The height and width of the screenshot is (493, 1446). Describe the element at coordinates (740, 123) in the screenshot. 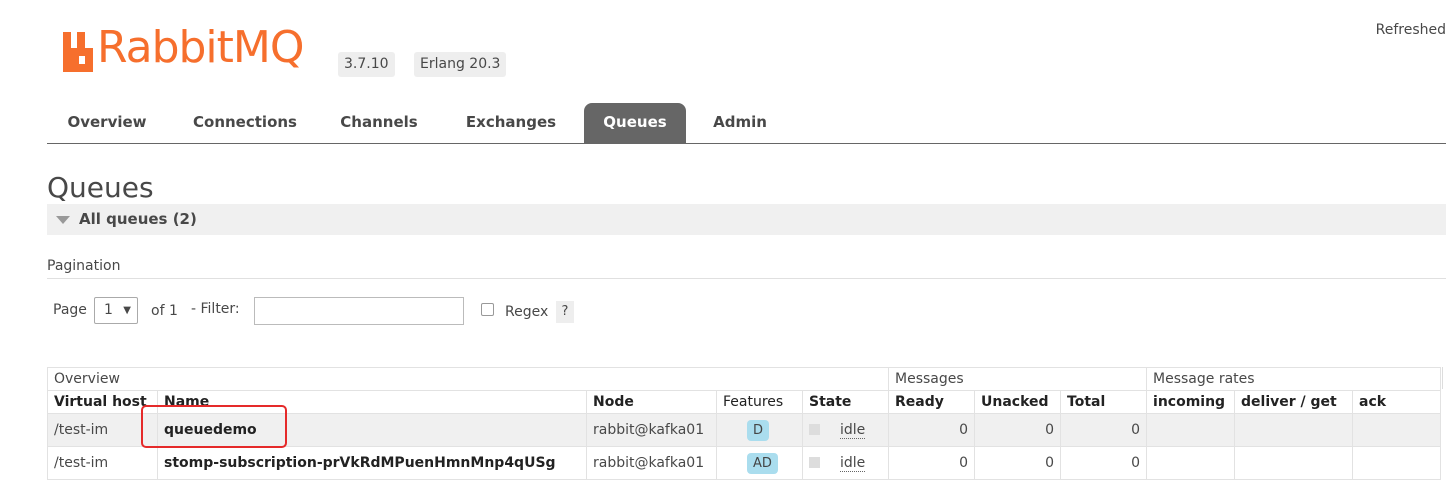

I see `tab-admin: Admin` at that location.